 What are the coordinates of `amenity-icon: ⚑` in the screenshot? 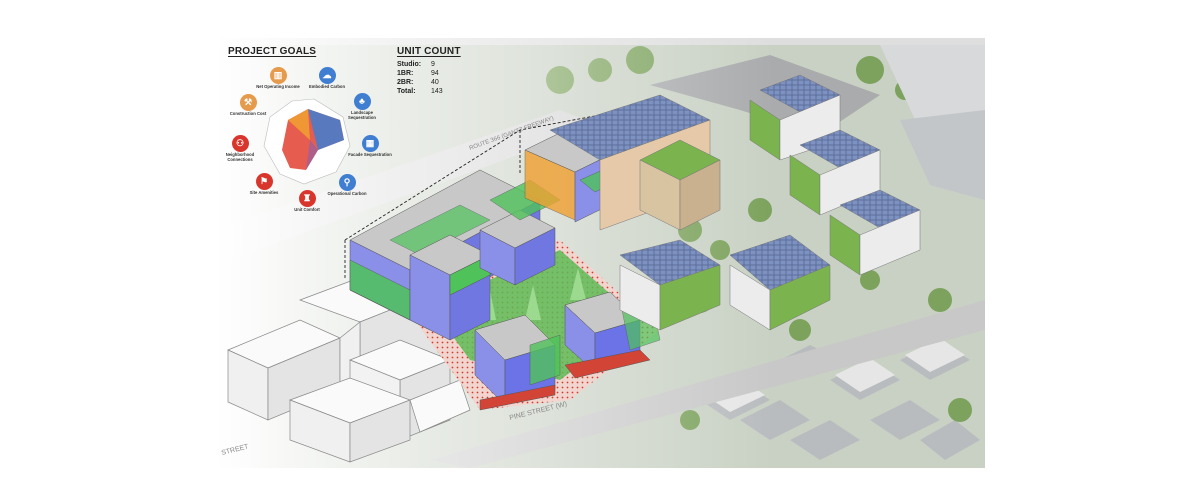 It's located at (264, 181).